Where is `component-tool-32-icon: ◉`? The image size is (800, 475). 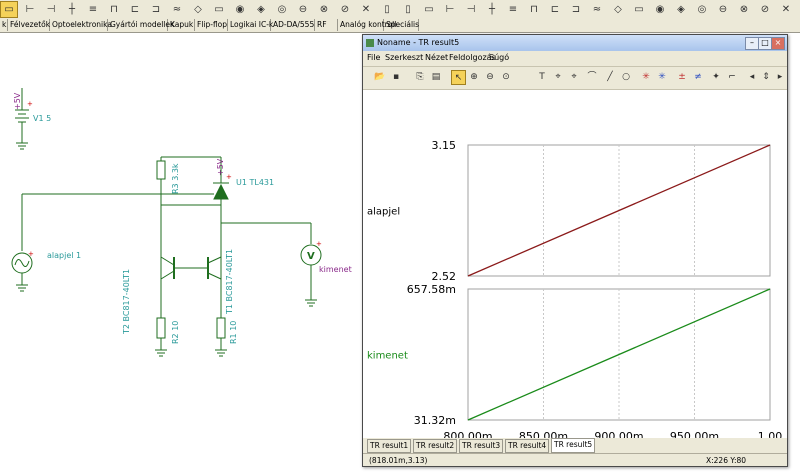
component-tool-32-icon: ◉ is located at coordinates (660, 9).